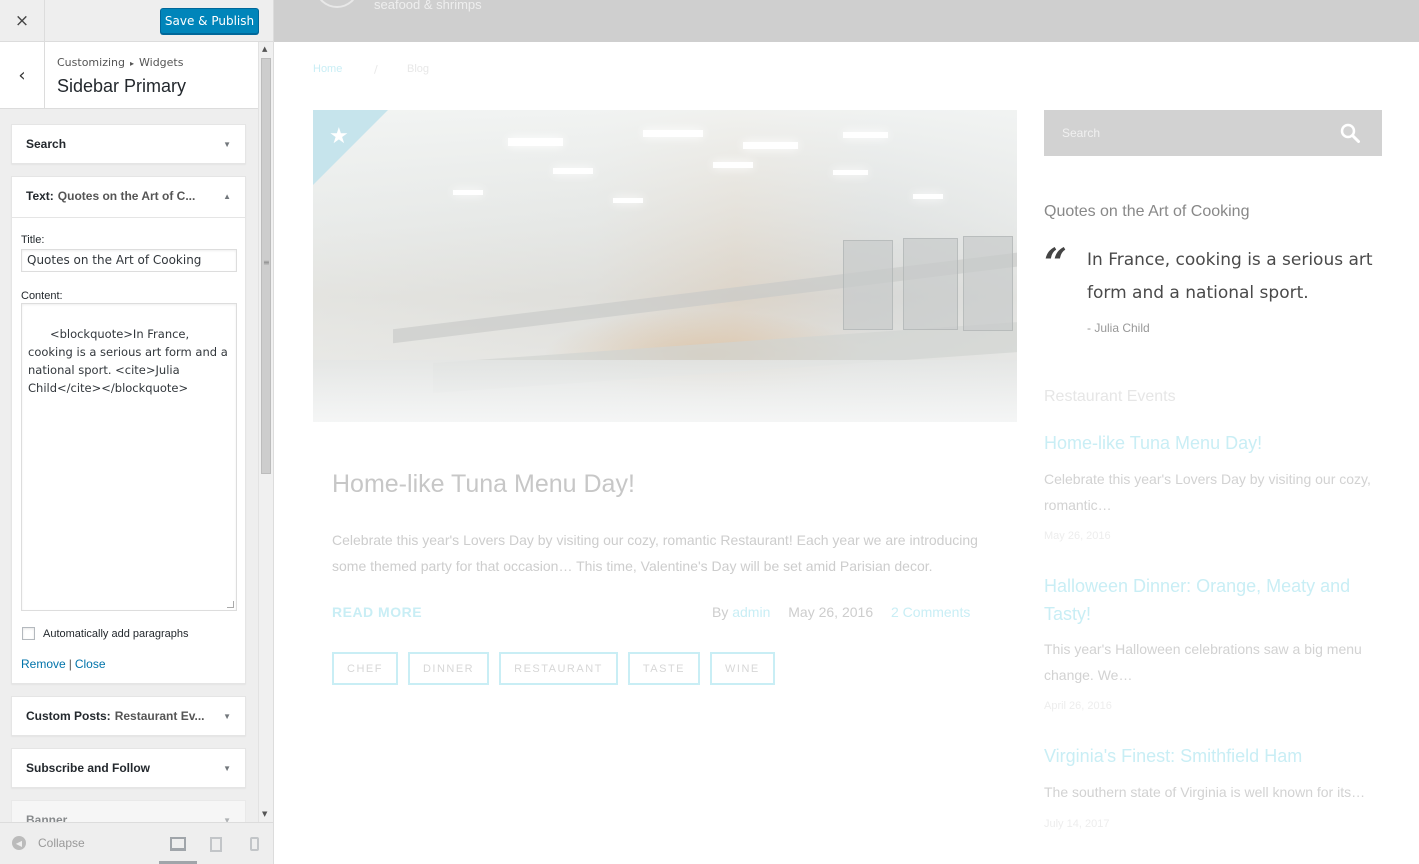 Image resolution: width=1419 pixels, height=864 pixels. Describe the element at coordinates (230, 604) in the screenshot. I see `resize-handle-icon` at that location.